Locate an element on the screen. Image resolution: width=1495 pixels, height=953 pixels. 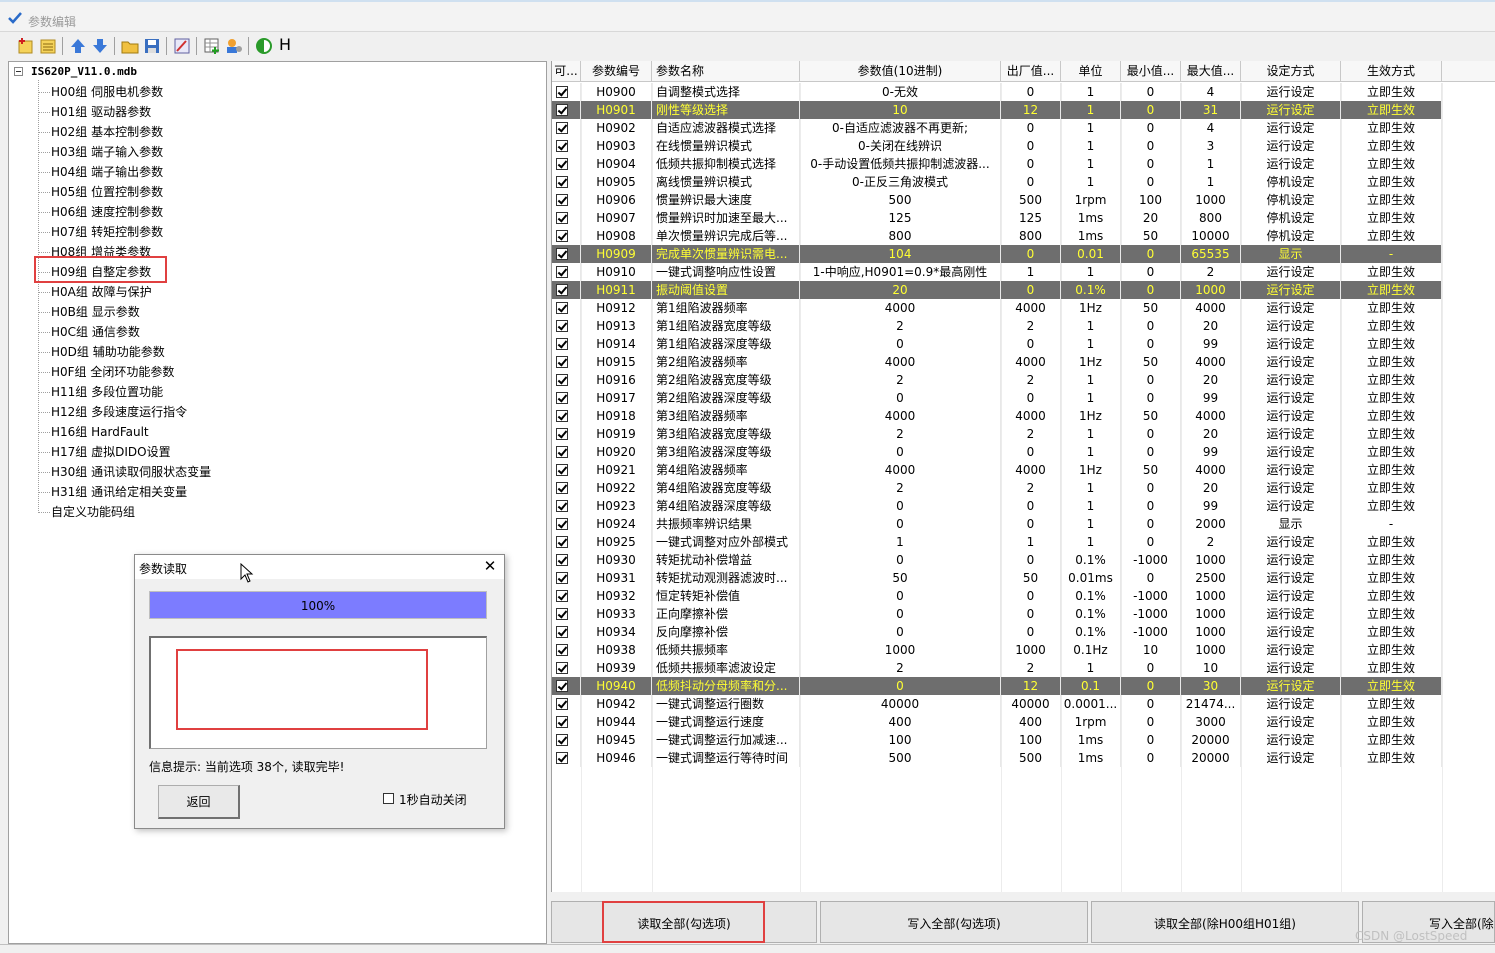
table-row: H0903 在线惯量辨识模式 0-关闭在线辨识 0 1 0 3 运行设定 立即生效 is located at coordinates (997, 146).